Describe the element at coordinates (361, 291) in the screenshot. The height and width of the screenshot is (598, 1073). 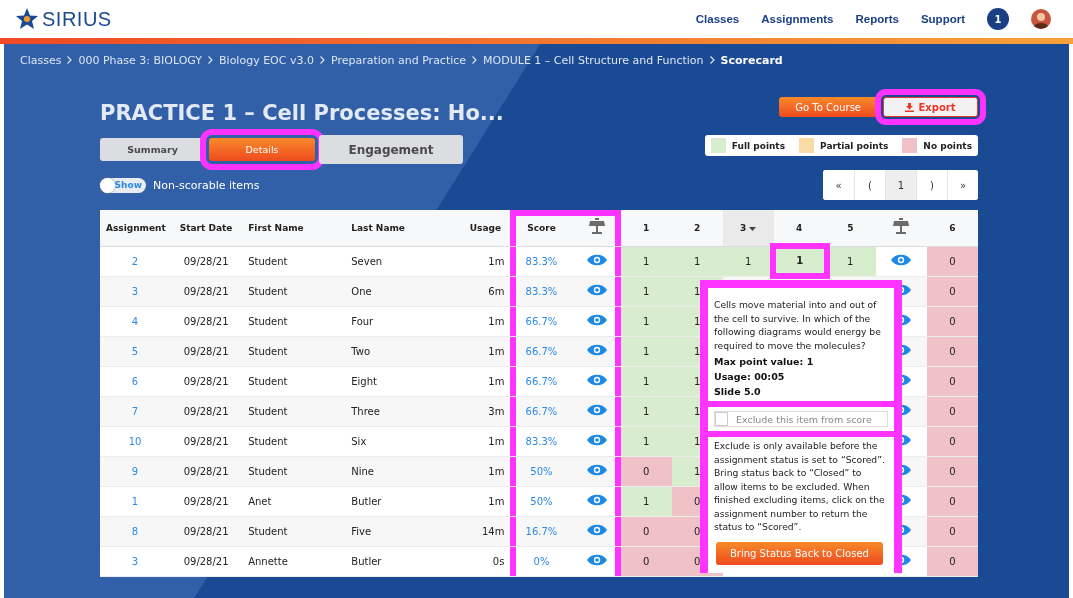
I see `table-cell: One` at that location.